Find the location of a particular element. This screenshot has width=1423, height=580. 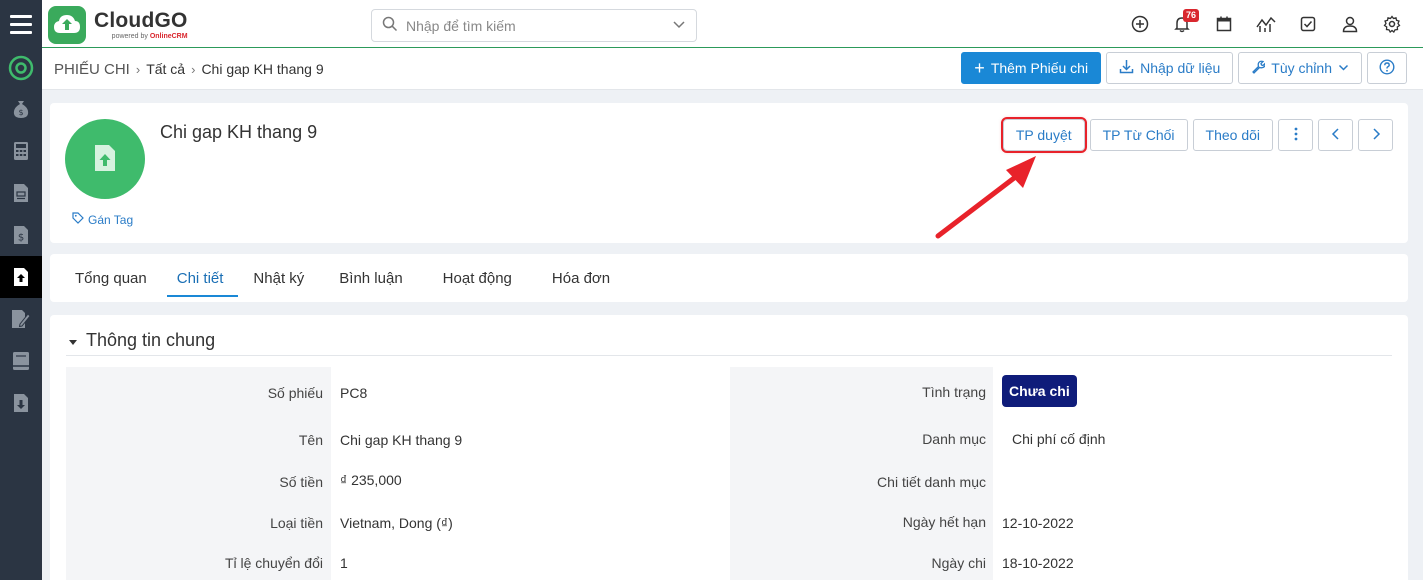

field-value-exchange-rate: 1 is located at coordinates (344, 563).